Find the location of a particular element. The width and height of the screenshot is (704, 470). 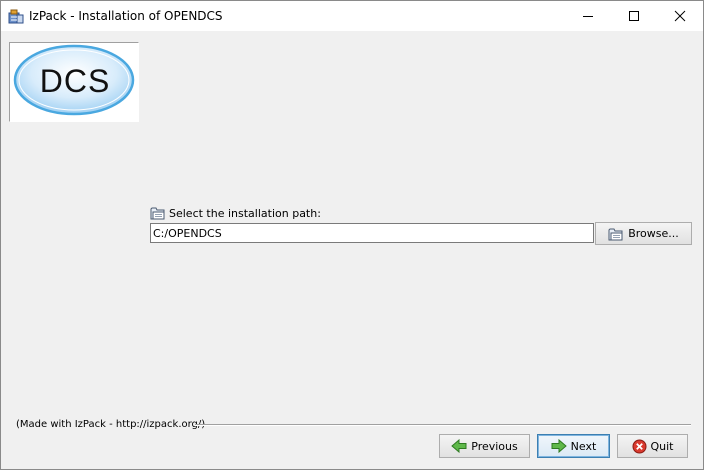

close-icon is located at coordinates (680, 16).